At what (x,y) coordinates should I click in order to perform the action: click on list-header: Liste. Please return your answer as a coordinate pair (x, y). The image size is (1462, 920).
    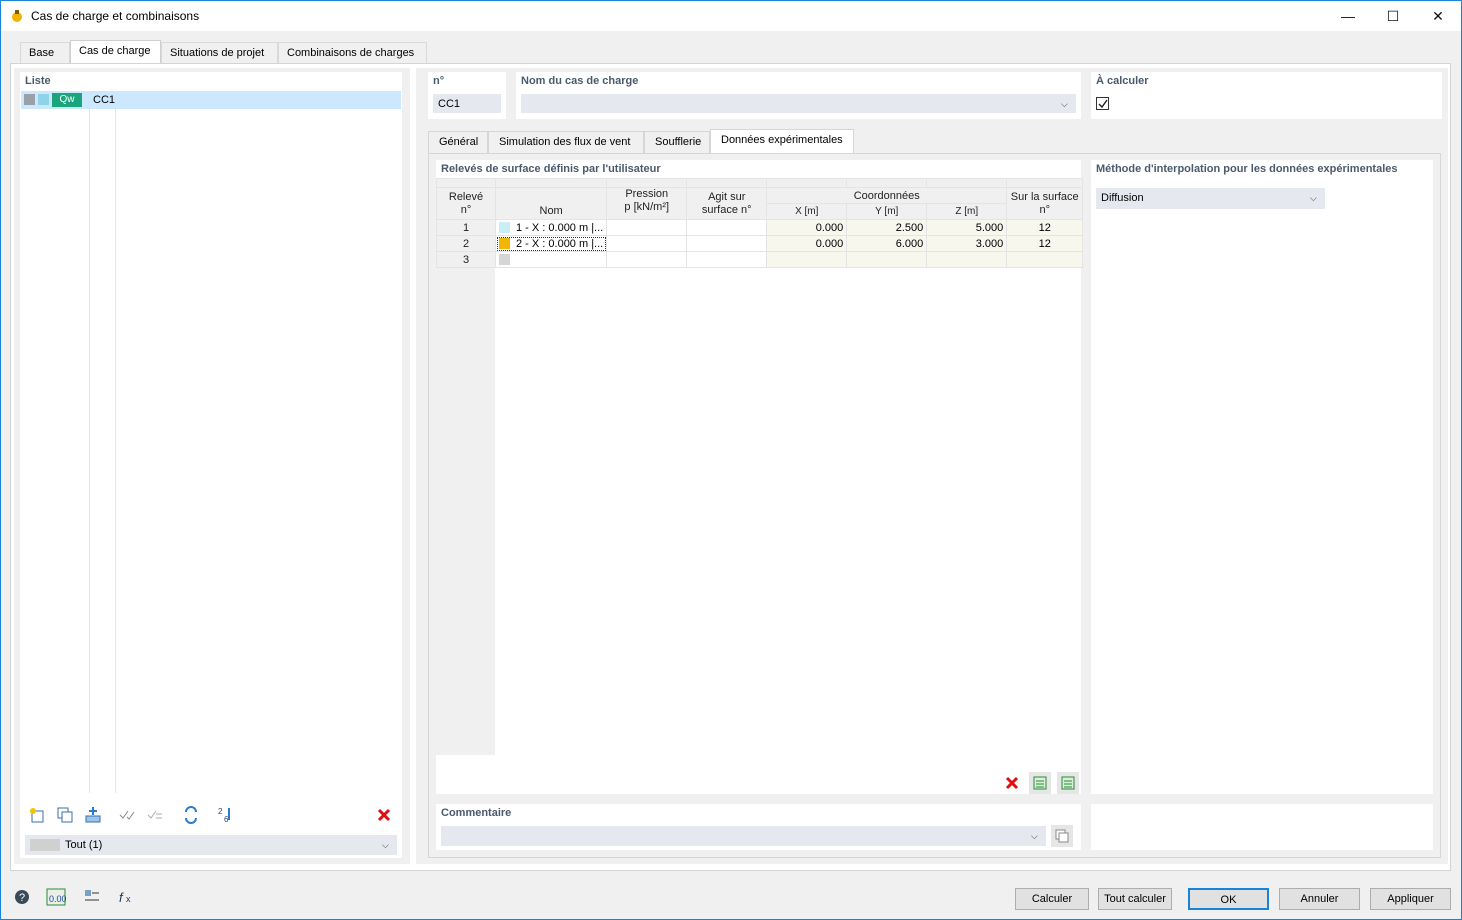
    Looking at the image, I should click on (38, 81).